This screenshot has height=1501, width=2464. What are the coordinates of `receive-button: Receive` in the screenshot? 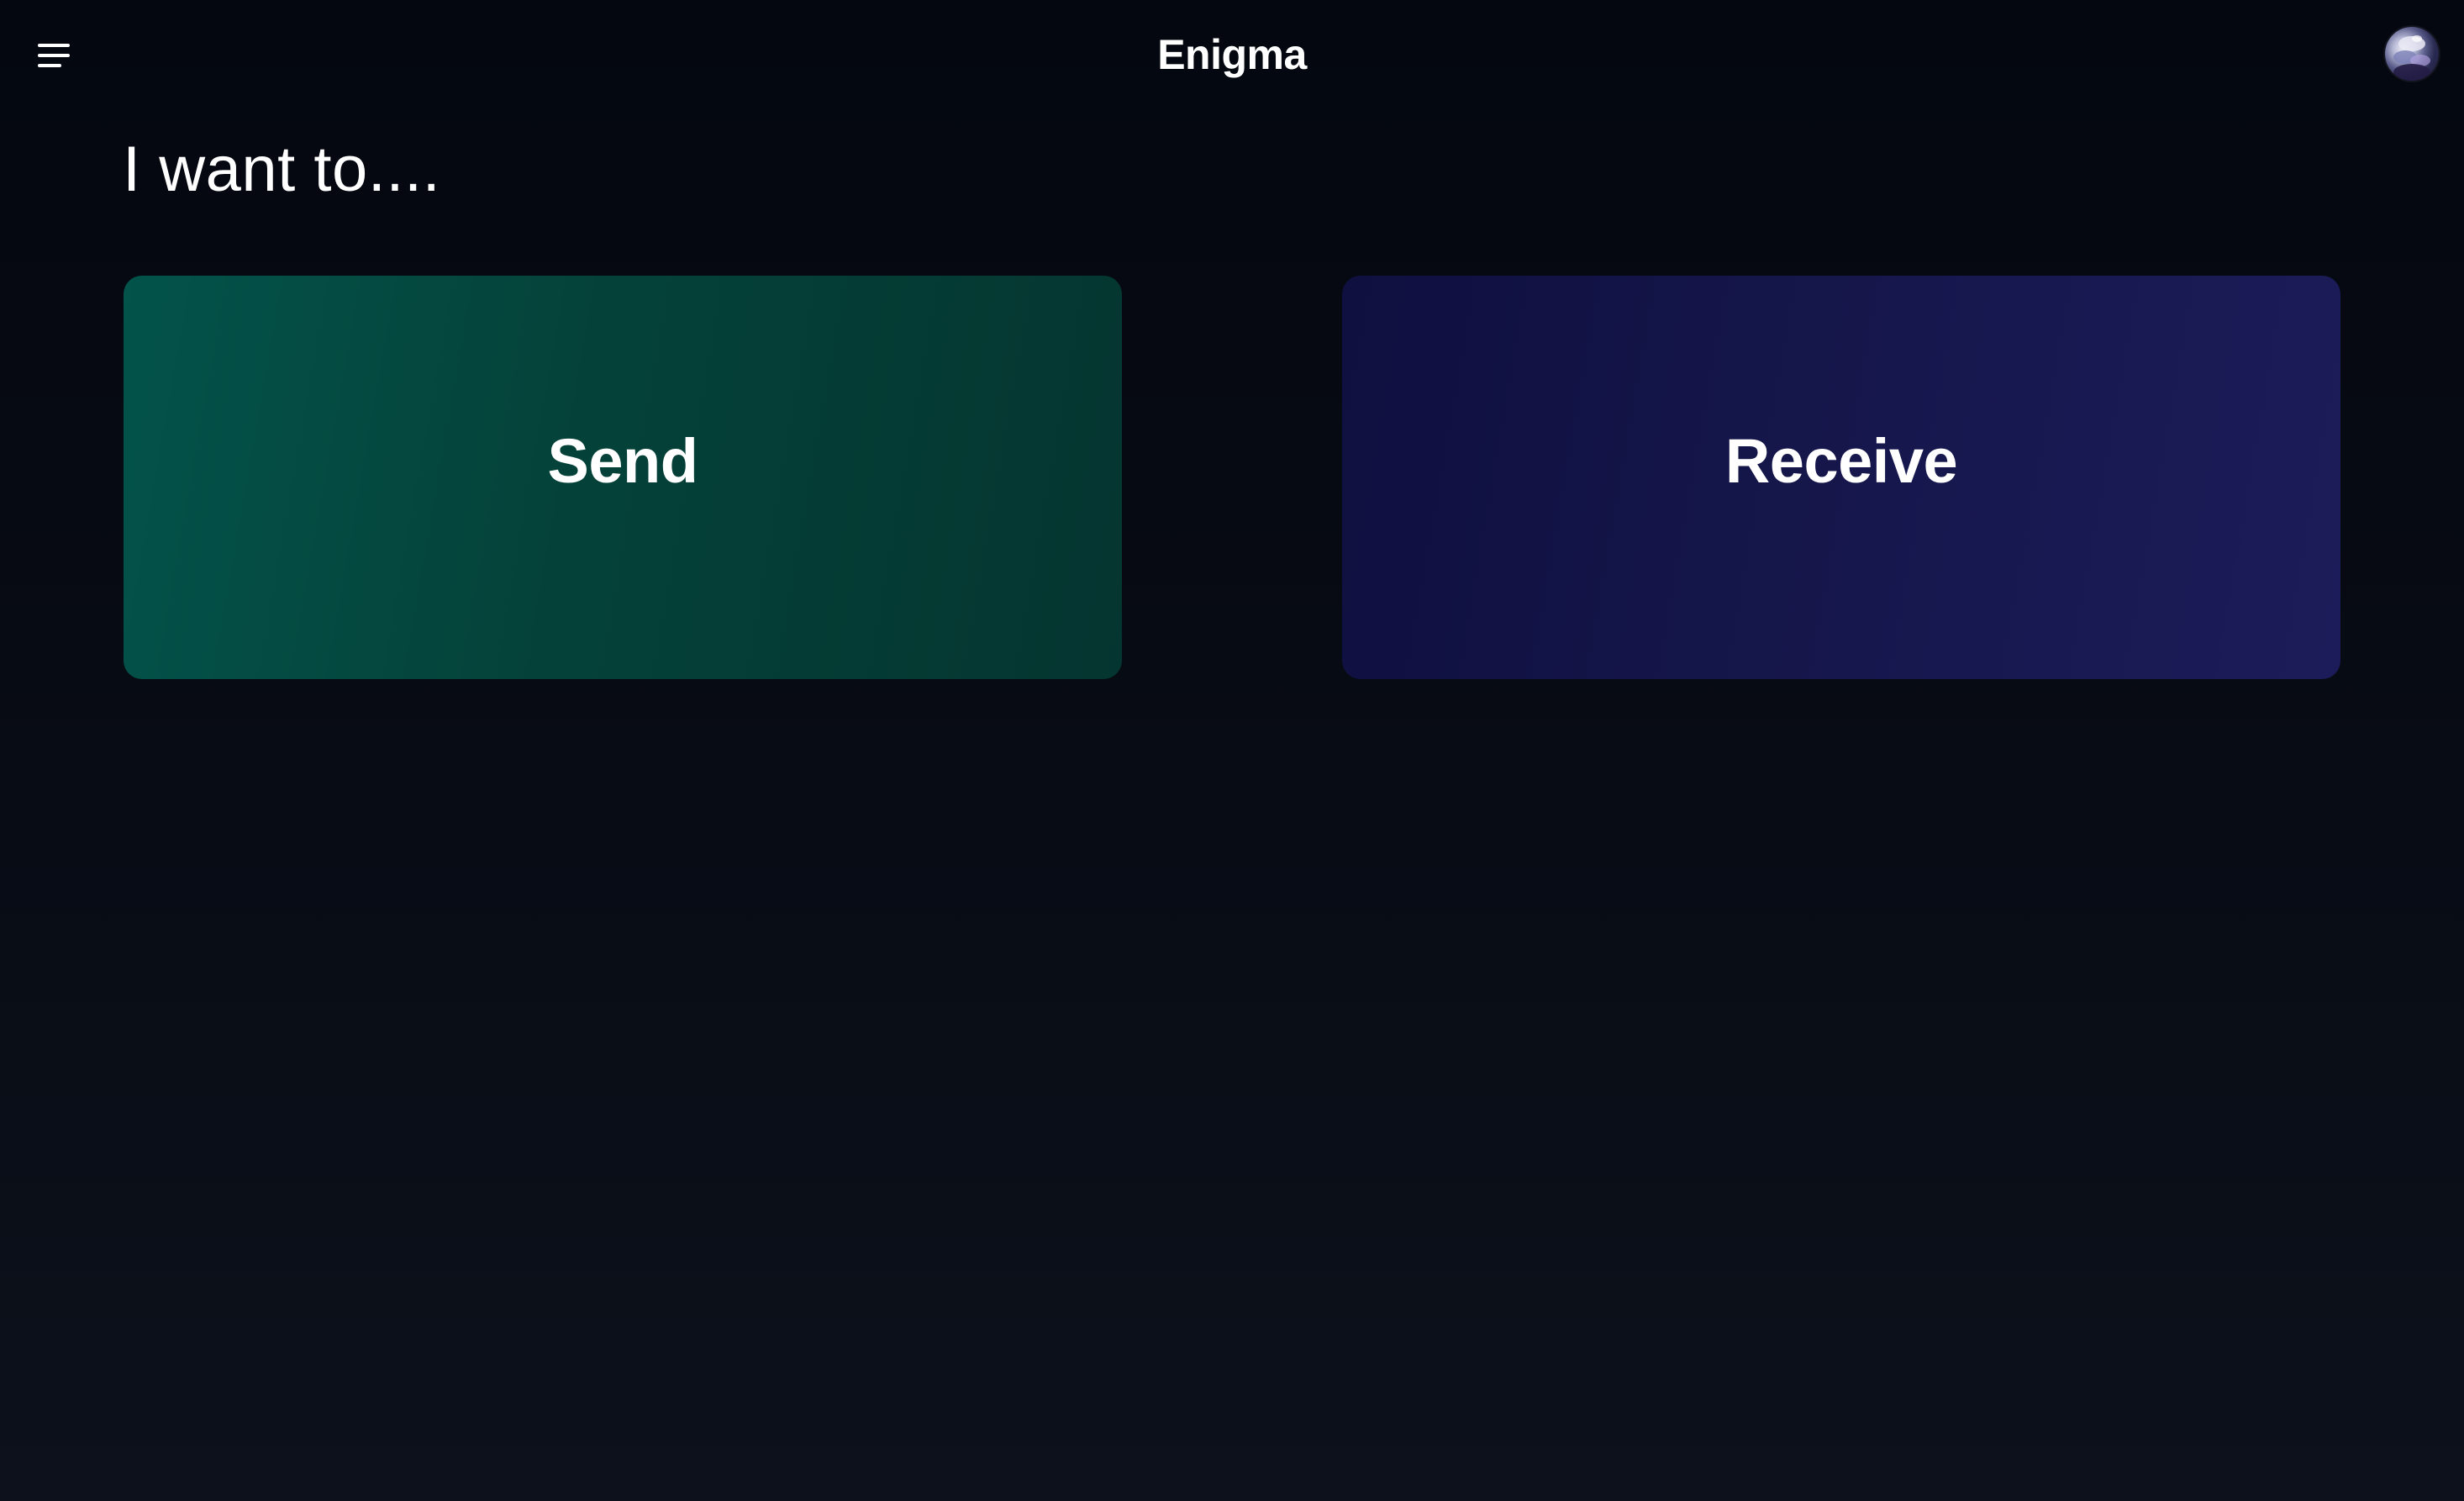 It's located at (1841, 477).